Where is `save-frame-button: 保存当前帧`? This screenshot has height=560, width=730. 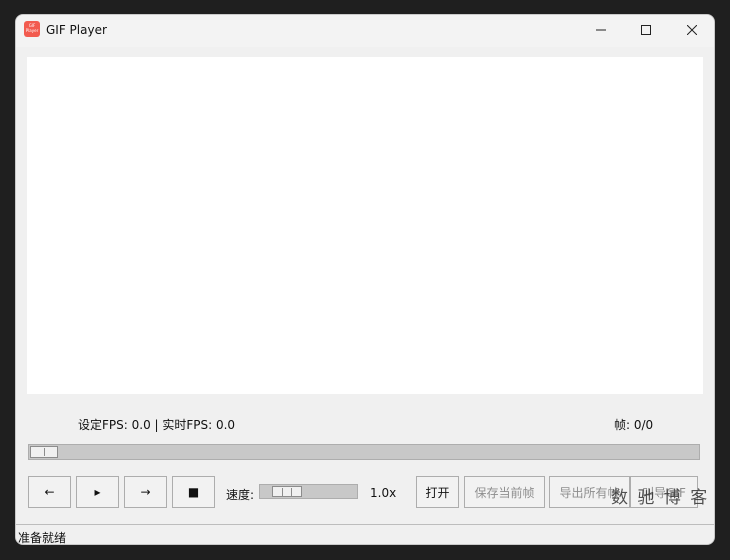
save-frame-button: 保存当前帧 is located at coordinates (504, 492).